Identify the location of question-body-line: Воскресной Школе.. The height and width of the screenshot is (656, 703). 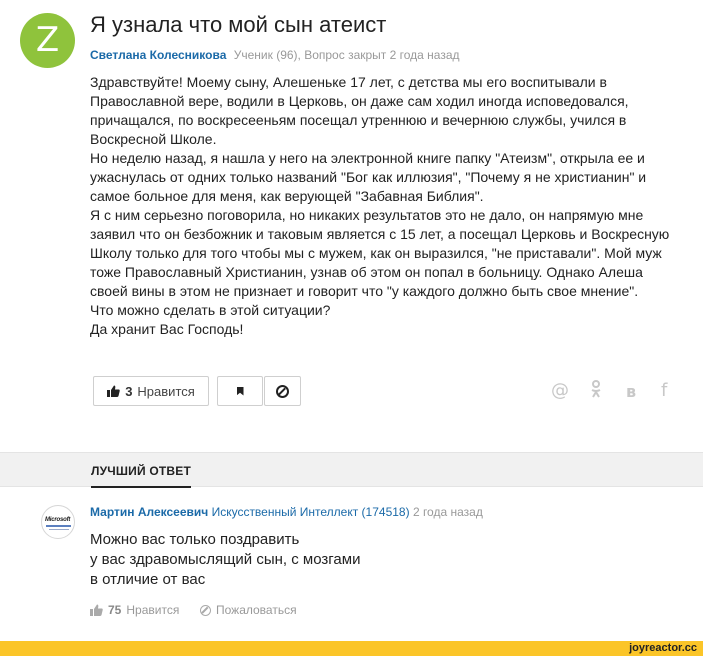
(153, 139).